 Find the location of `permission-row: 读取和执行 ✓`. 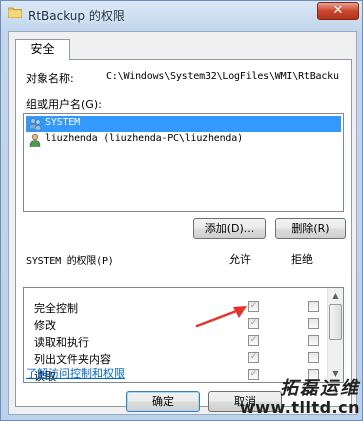

permission-row: 读取和执行 ✓ is located at coordinates (176, 341).